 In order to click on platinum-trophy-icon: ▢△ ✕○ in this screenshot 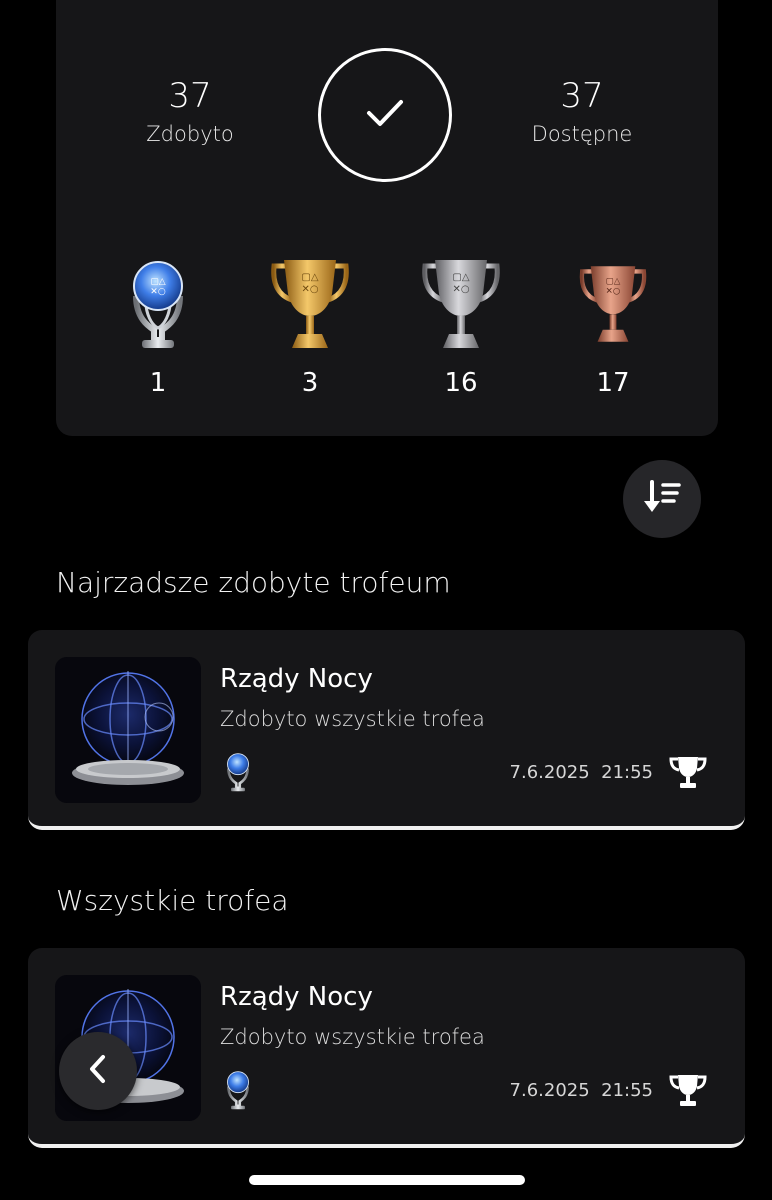, I will do `click(158, 304)`.